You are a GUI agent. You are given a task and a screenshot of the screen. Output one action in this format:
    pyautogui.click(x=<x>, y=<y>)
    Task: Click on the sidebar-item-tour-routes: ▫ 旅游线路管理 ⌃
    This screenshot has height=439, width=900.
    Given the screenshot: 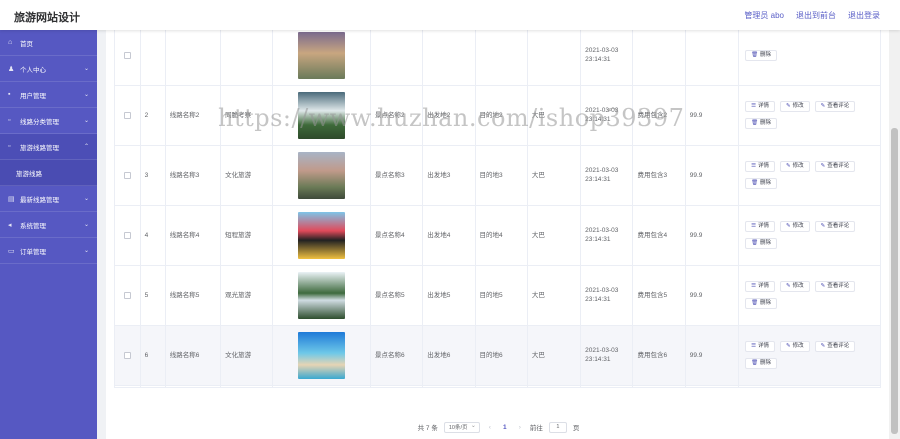 What is the action you would take?
    pyautogui.click(x=48, y=147)
    